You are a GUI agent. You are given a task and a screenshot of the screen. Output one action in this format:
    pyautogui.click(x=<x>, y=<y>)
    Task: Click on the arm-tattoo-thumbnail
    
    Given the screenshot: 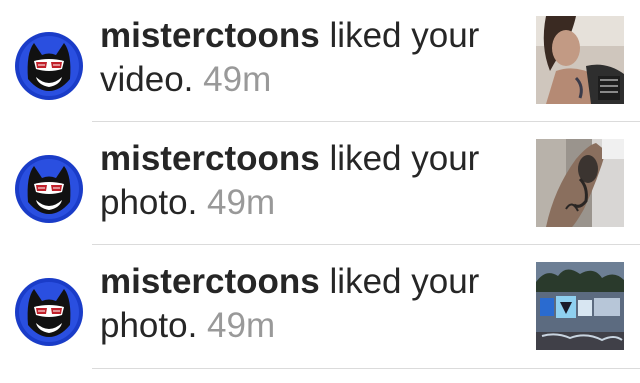 What is the action you would take?
    pyautogui.click(x=580, y=183)
    